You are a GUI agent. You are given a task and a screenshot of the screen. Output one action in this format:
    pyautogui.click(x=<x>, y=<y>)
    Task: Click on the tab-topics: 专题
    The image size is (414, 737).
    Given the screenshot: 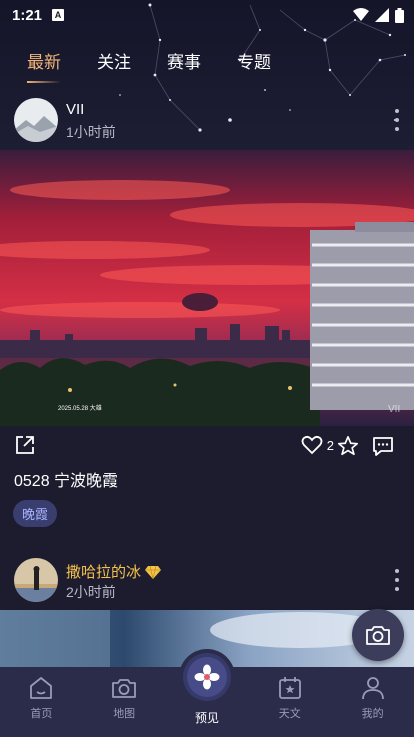 What is the action you would take?
    pyautogui.click(x=254, y=63)
    